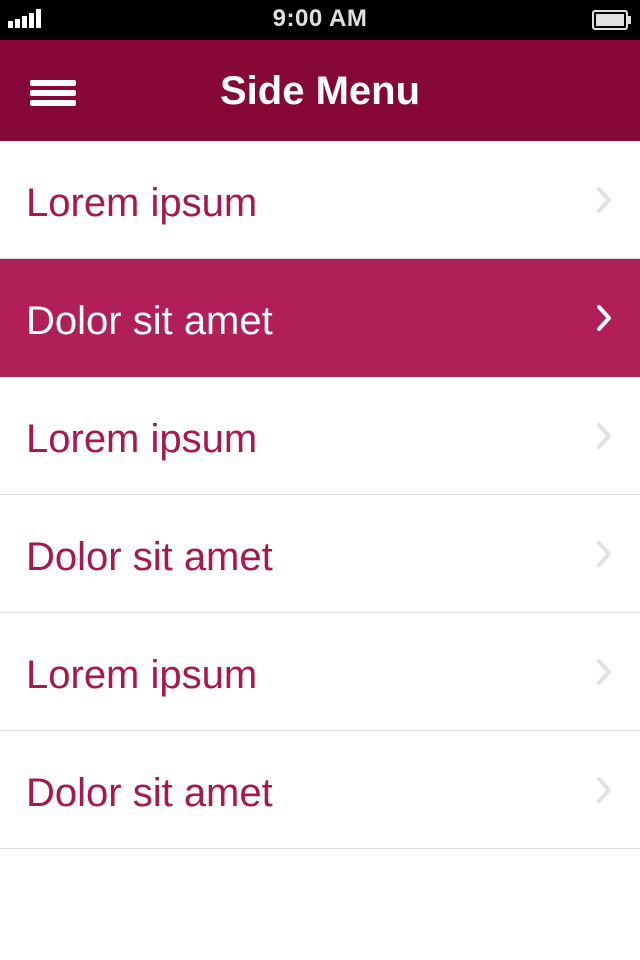 The width and height of the screenshot is (640, 960). I want to click on page-title: Side Menu, so click(320, 91).